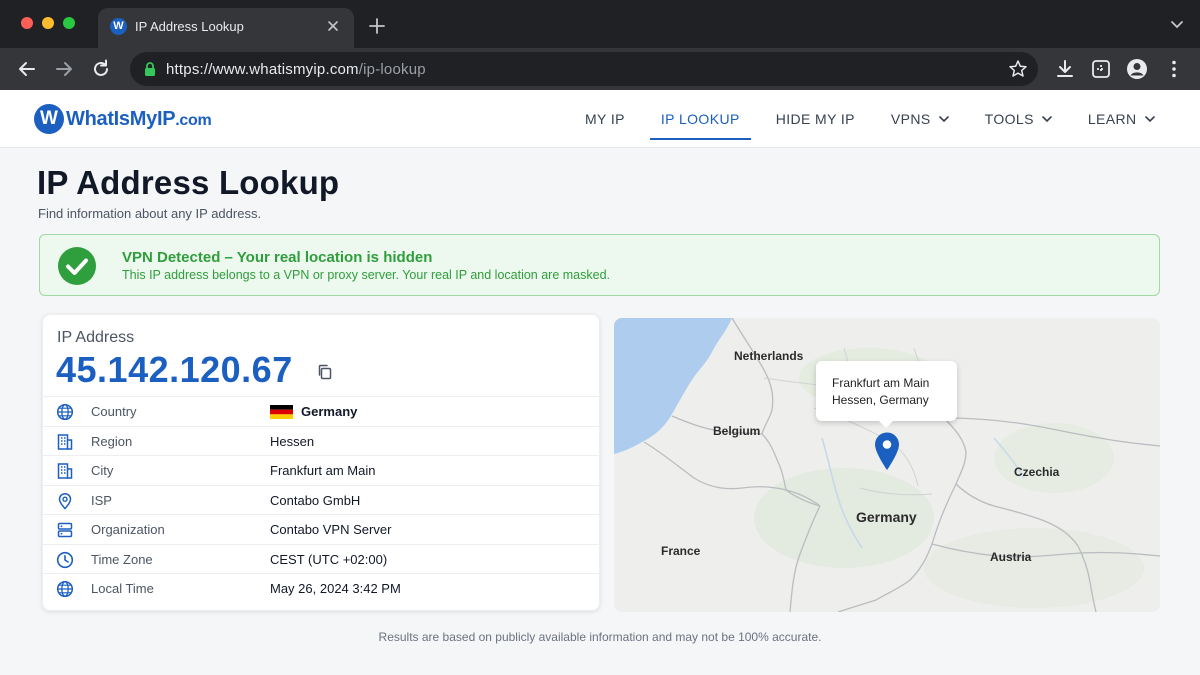 The height and width of the screenshot is (675, 1200). What do you see at coordinates (1018, 119) in the screenshot?
I see `nav-tools: TOOLS` at bounding box center [1018, 119].